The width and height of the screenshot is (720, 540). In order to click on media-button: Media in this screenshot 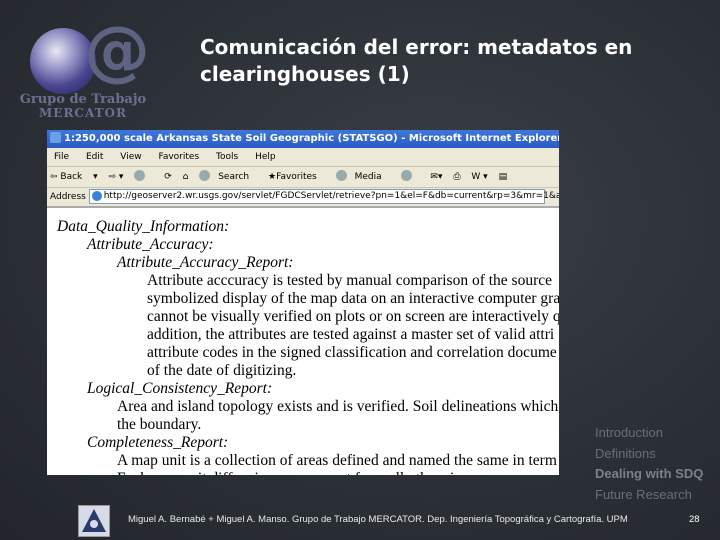, I will do `click(362, 176)`.